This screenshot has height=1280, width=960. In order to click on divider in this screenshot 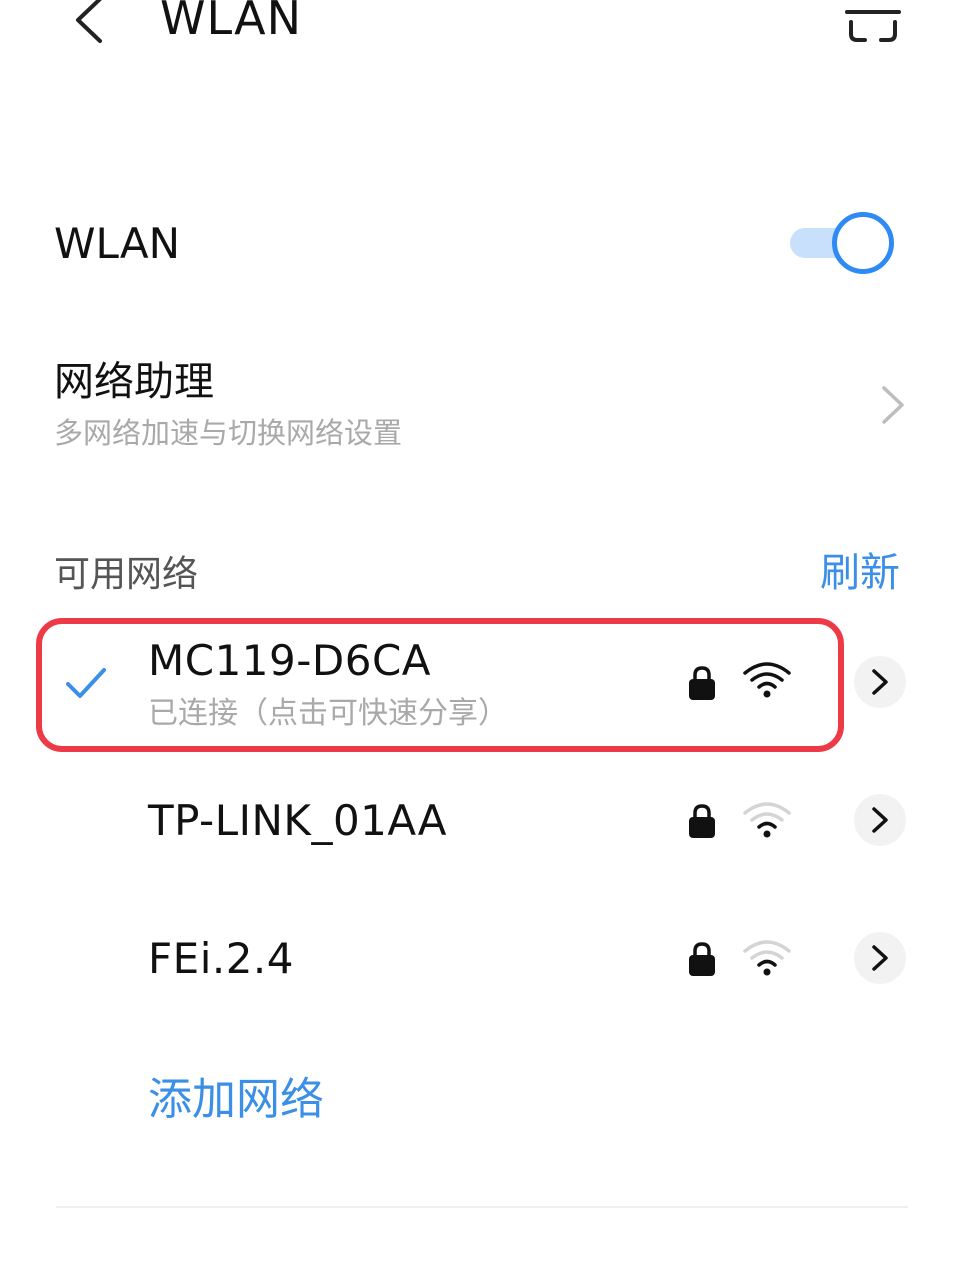, I will do `click(482, 1207)`.